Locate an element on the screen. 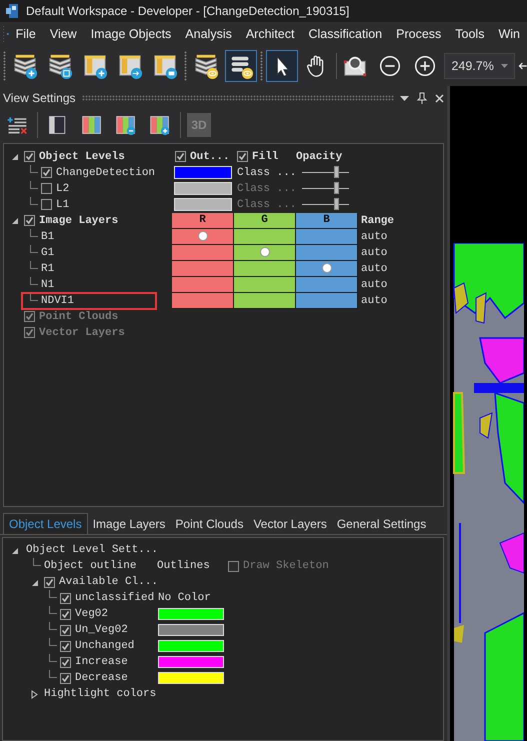 This screenshot has height=741, width=527. layers-add-icon is located at coordinates (25, 66).